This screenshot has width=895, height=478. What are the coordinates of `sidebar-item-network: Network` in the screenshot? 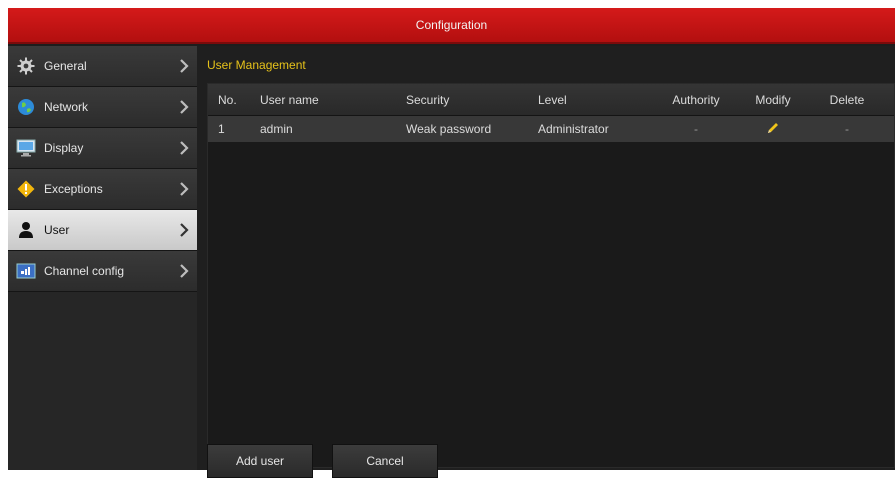 It's located at (102, 107).